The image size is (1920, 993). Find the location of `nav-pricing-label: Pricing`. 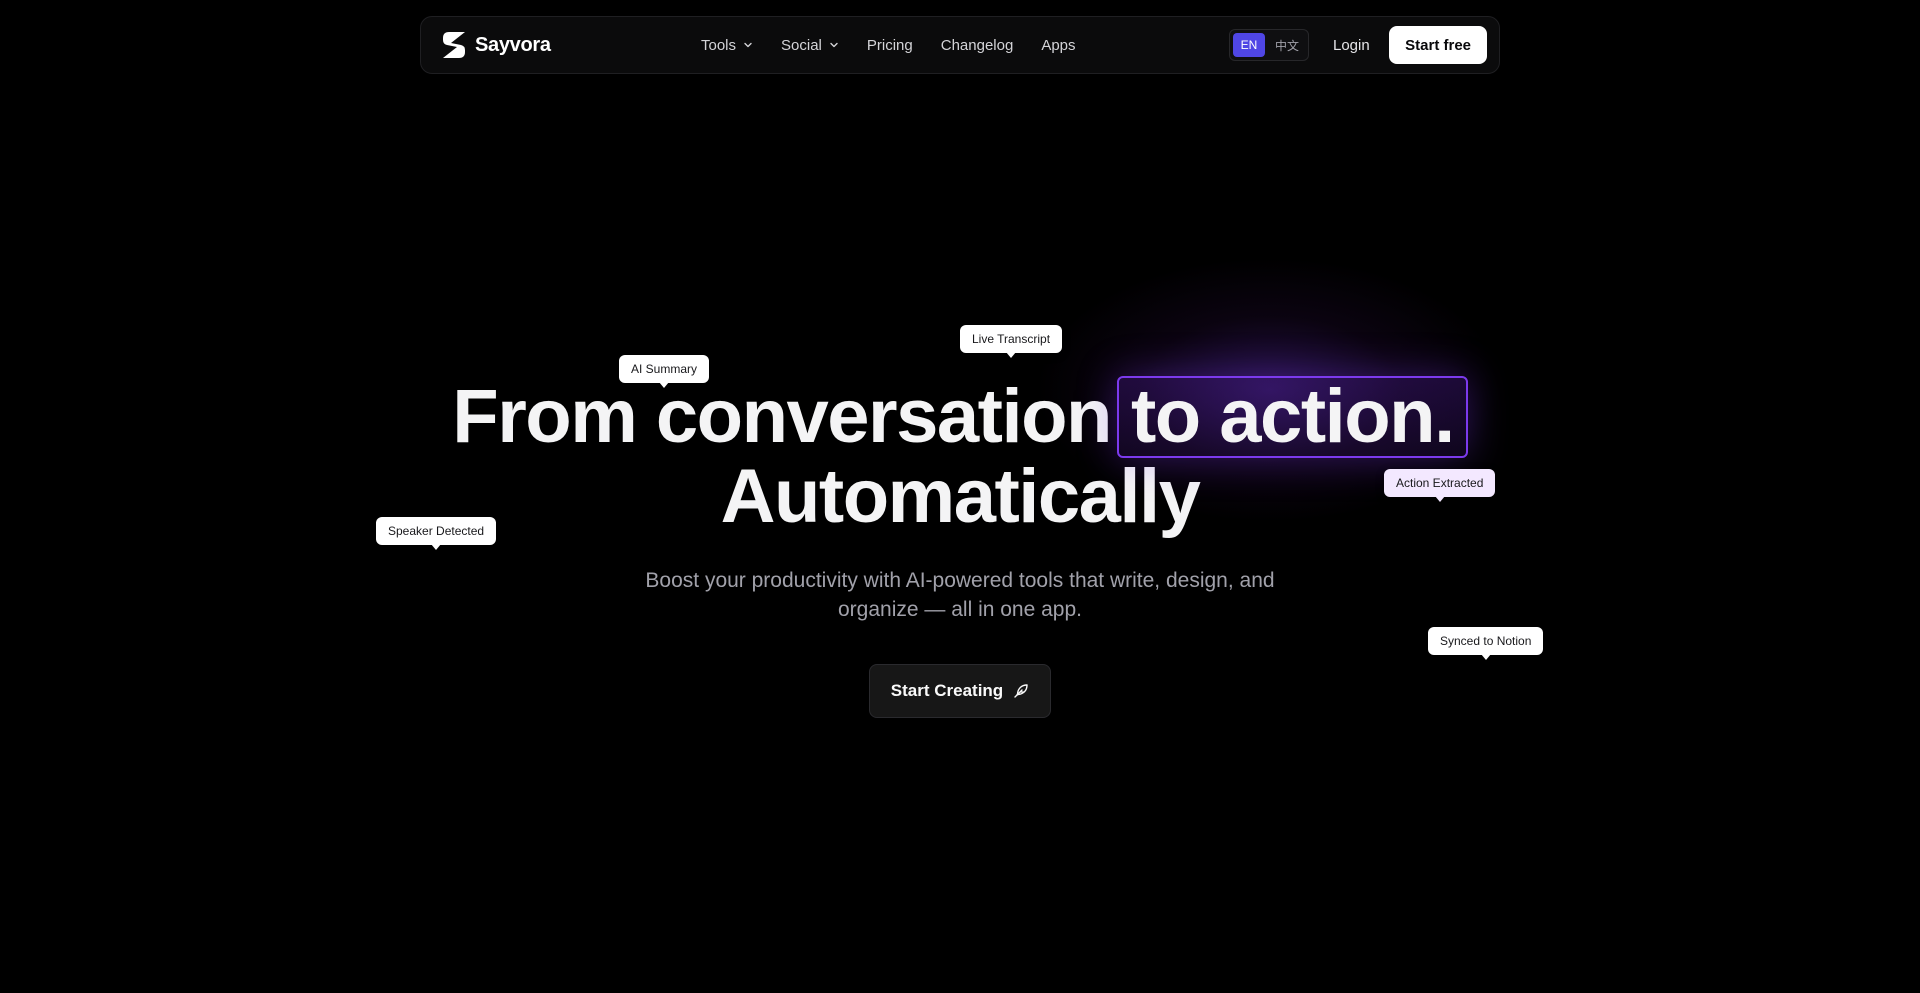

nav-pricing-label: Pricing is located at coordinates (889, 45).